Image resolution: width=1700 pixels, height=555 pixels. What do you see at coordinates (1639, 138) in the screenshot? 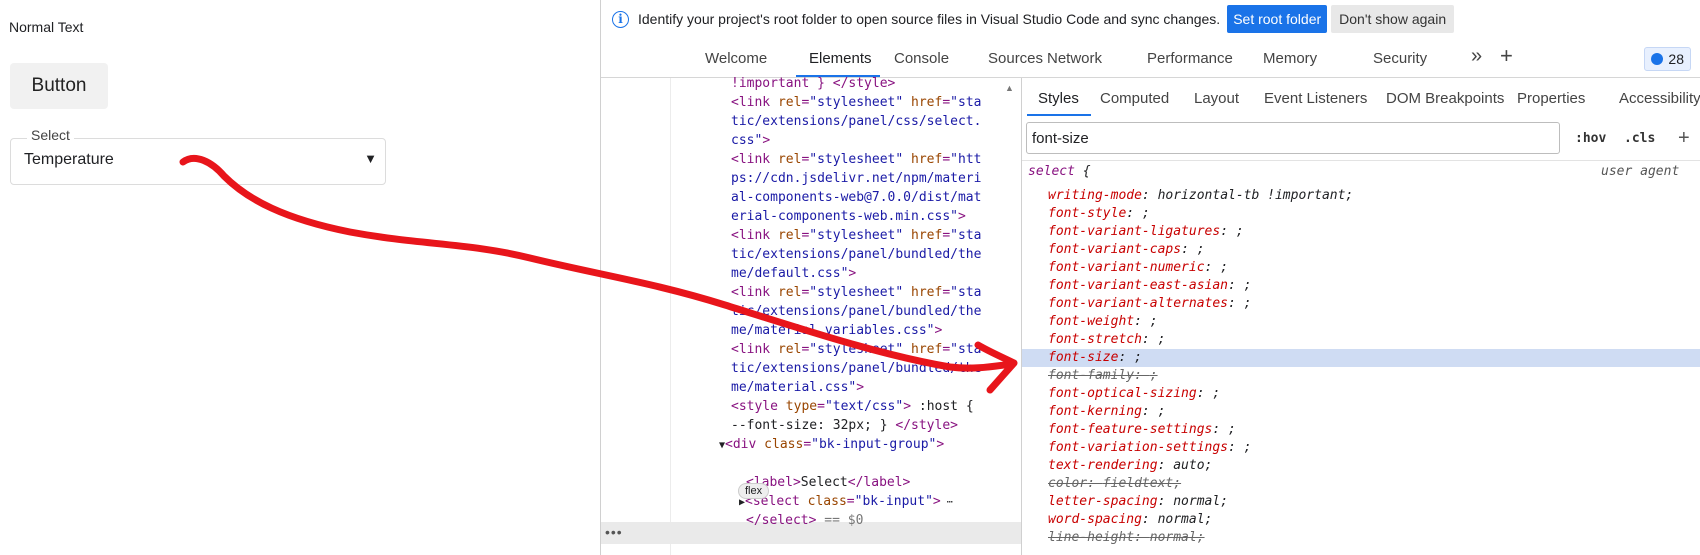
I see `cls-toggle: .cls` at bounding box center [1639, 138].